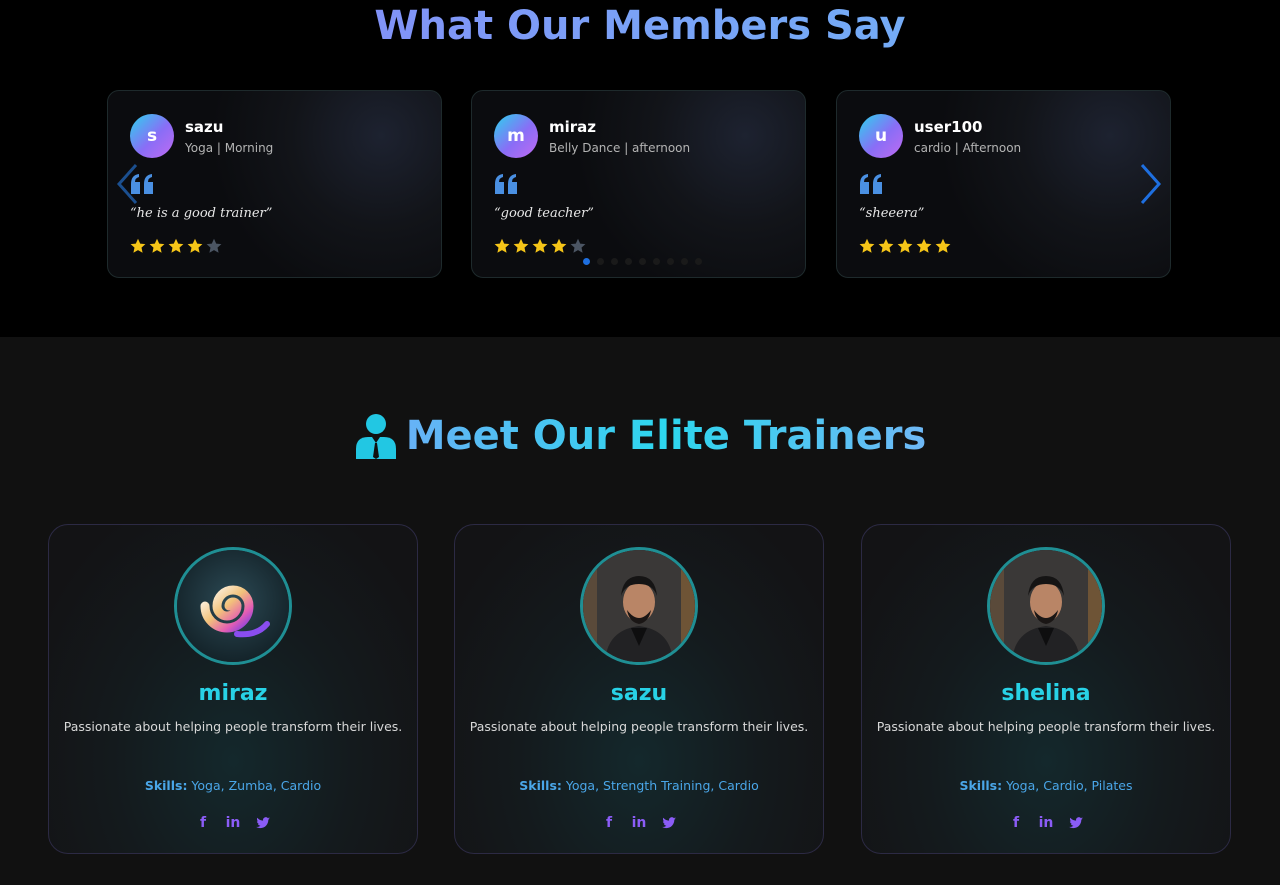 The width and height of the screenshot is (1280, 885). I want to click on reviewer-name: user100, so click(948, 127).